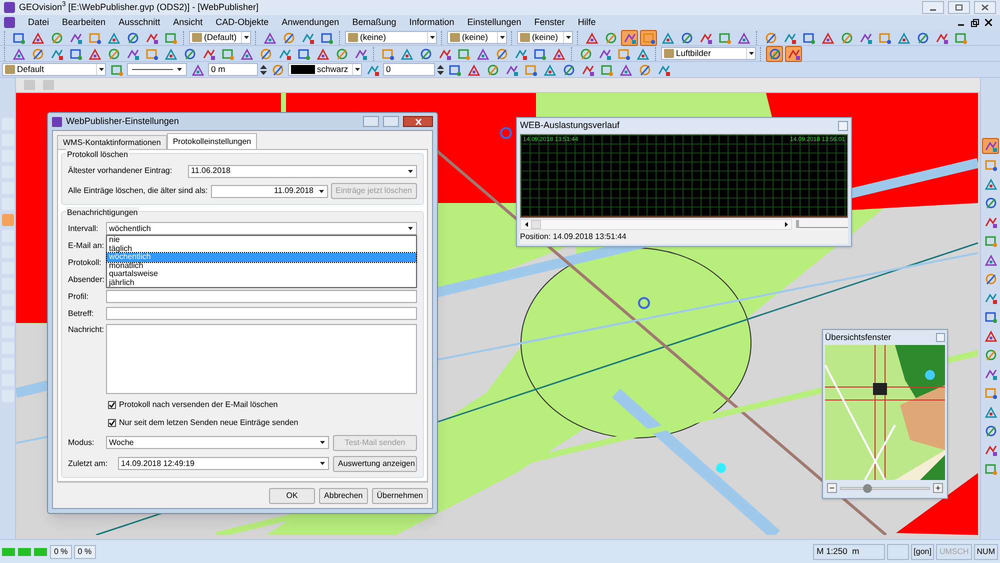  What do you see at coordinates (54, 69) in the screenshot?
I see `dropdown: Default` at bounding box center [54, 69].